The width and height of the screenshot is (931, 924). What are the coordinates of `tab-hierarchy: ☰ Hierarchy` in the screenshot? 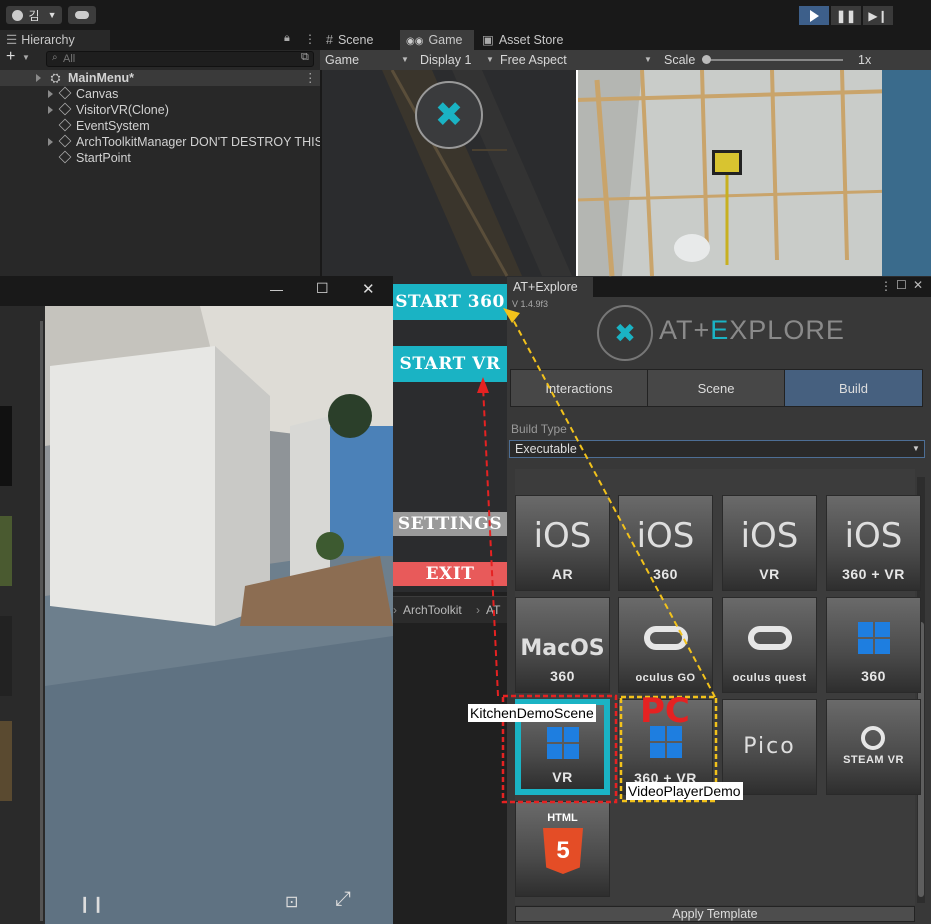 It's located at (55, 40).